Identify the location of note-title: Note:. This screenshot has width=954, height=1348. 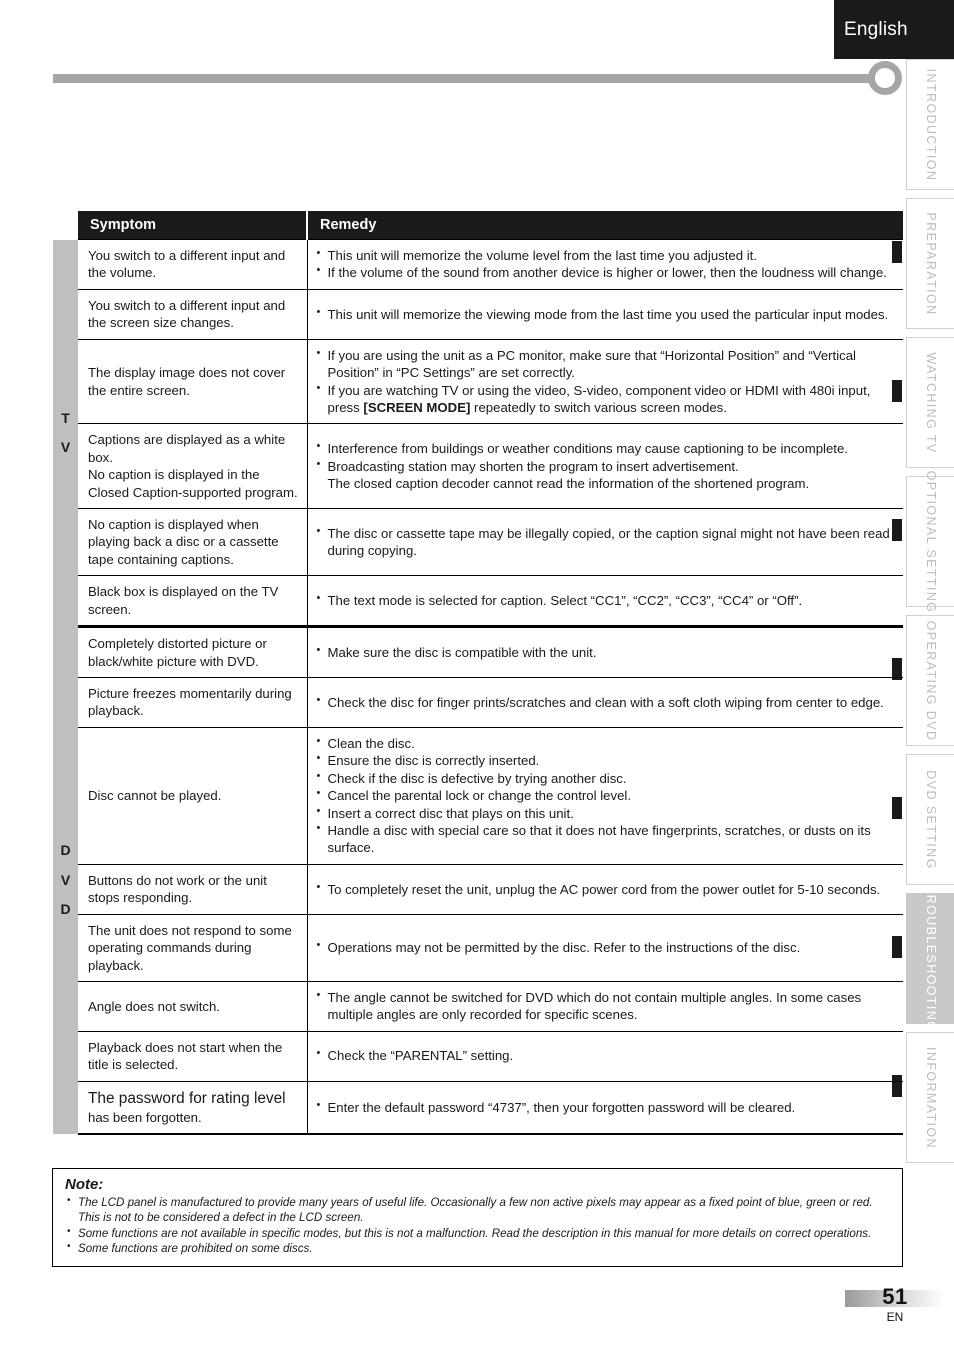
(84, 1184).